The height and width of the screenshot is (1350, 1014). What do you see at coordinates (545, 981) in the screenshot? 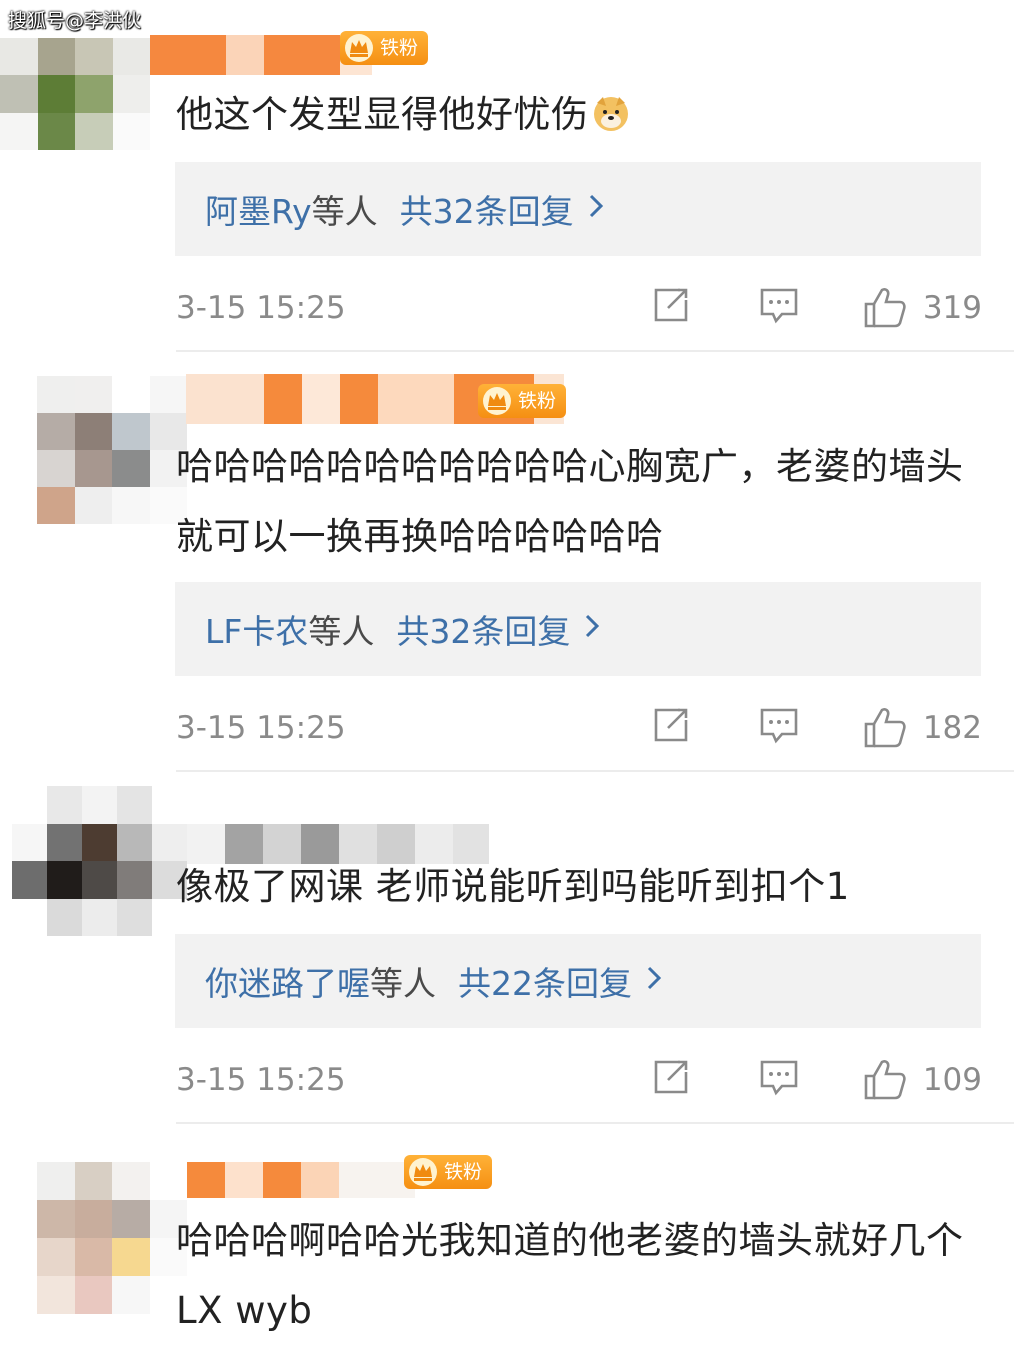
I see `reply-count: 共22条回复` at bounding box center [545, 981].